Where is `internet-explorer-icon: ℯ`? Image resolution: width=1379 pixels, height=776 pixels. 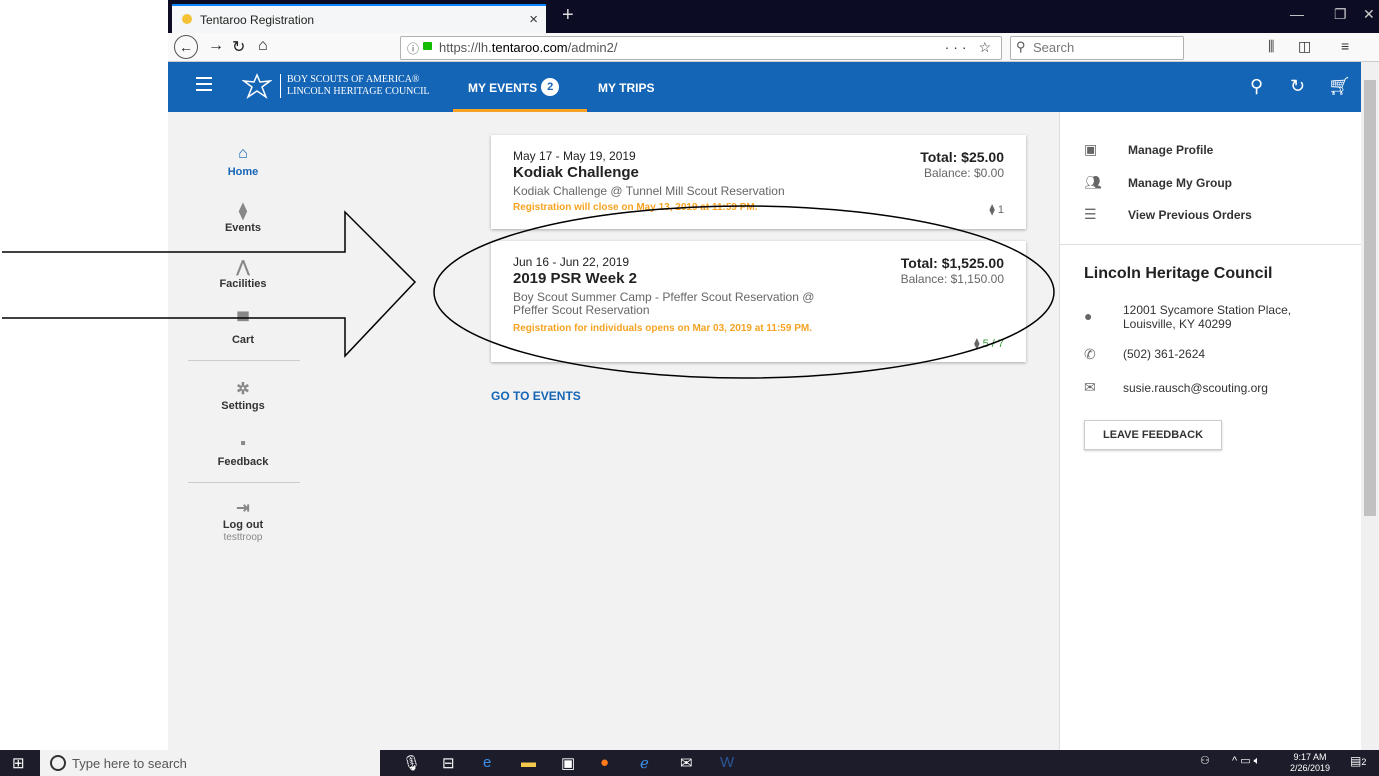
internet-explorer-icon: ℯ is located at coordinates (644, 763).